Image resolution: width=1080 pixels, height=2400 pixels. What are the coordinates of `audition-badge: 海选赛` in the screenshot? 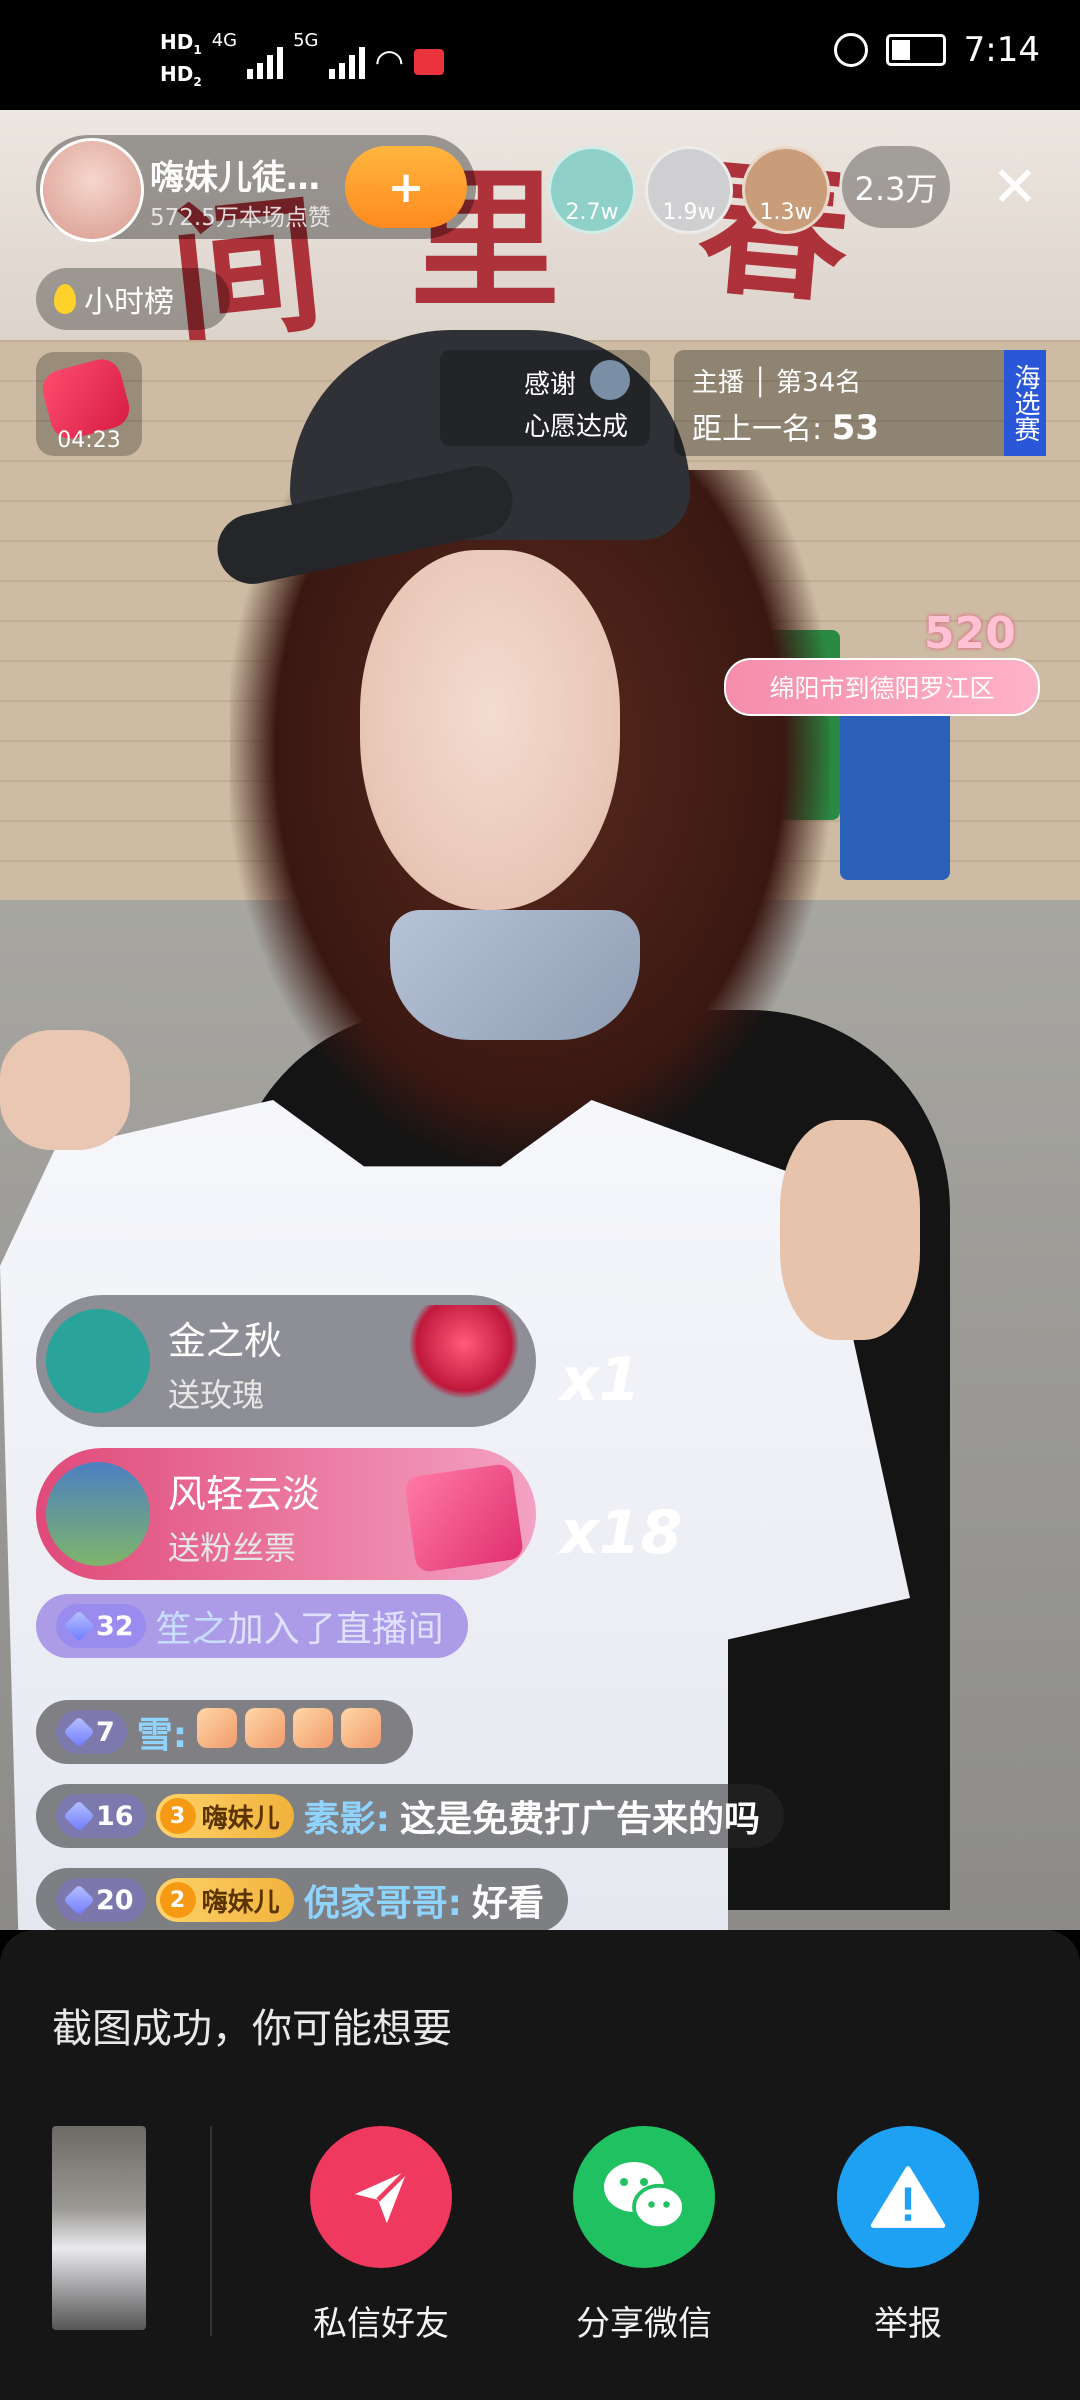 It's located at (1025, 403).